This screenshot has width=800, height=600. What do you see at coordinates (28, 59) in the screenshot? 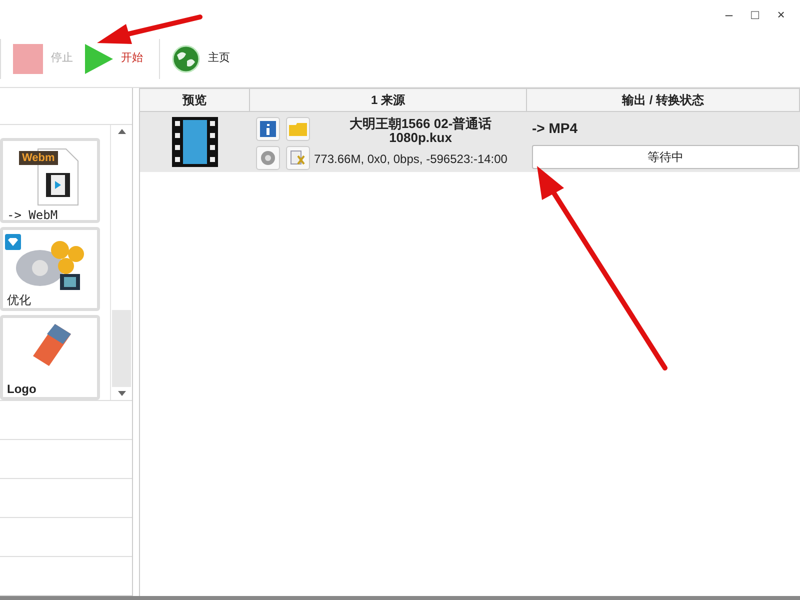
I see `stop-icon` at bounding box center [28, 59].